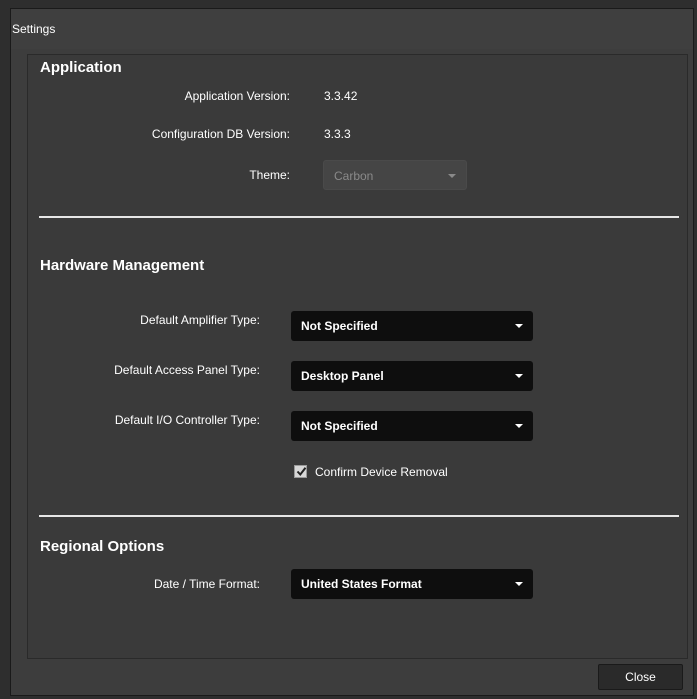  I want to click on amplifier-type-value: Not Specified, so click(339, 326).